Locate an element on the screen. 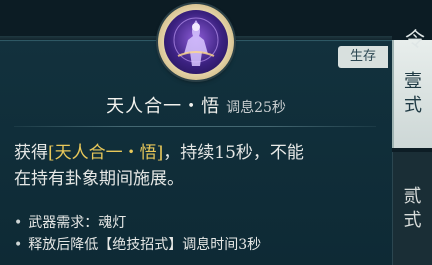  tab-form-2: 贰式 is located at coordinates (412, 208).